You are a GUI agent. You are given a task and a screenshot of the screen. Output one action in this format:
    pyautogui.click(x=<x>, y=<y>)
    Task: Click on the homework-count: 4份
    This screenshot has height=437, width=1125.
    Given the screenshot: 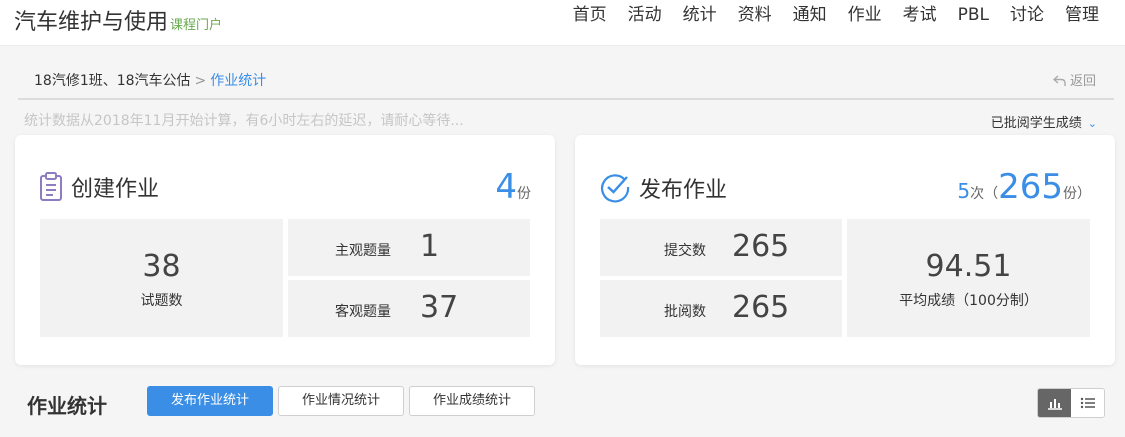 What is the action you would take?
    pyautogui.click(x=513, y=187)
    